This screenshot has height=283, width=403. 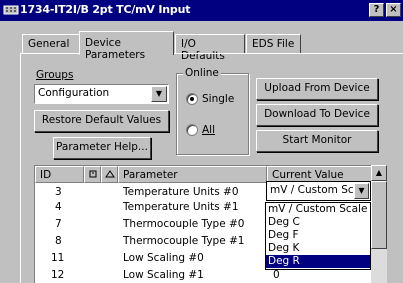 I want to click on row-parameter: Low Scaling #1, so click(x=163, y=275).